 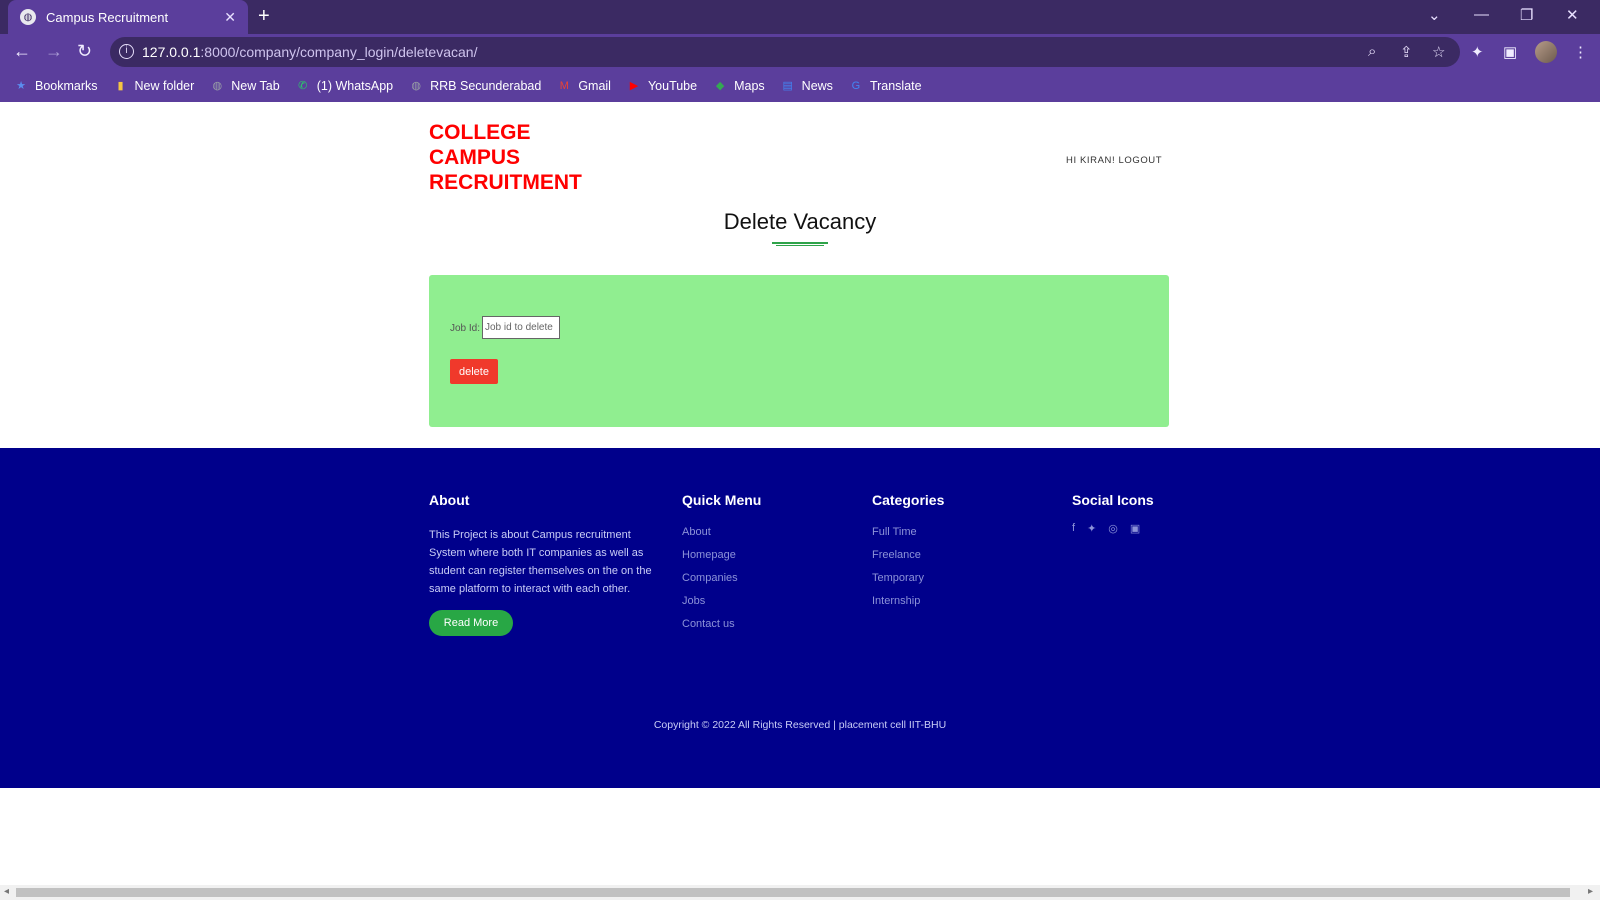 What do you see at coordinates (1113, 528) in the screenshot?
I see `instagram-icon: ◎` at bounding box center [1113, 528].